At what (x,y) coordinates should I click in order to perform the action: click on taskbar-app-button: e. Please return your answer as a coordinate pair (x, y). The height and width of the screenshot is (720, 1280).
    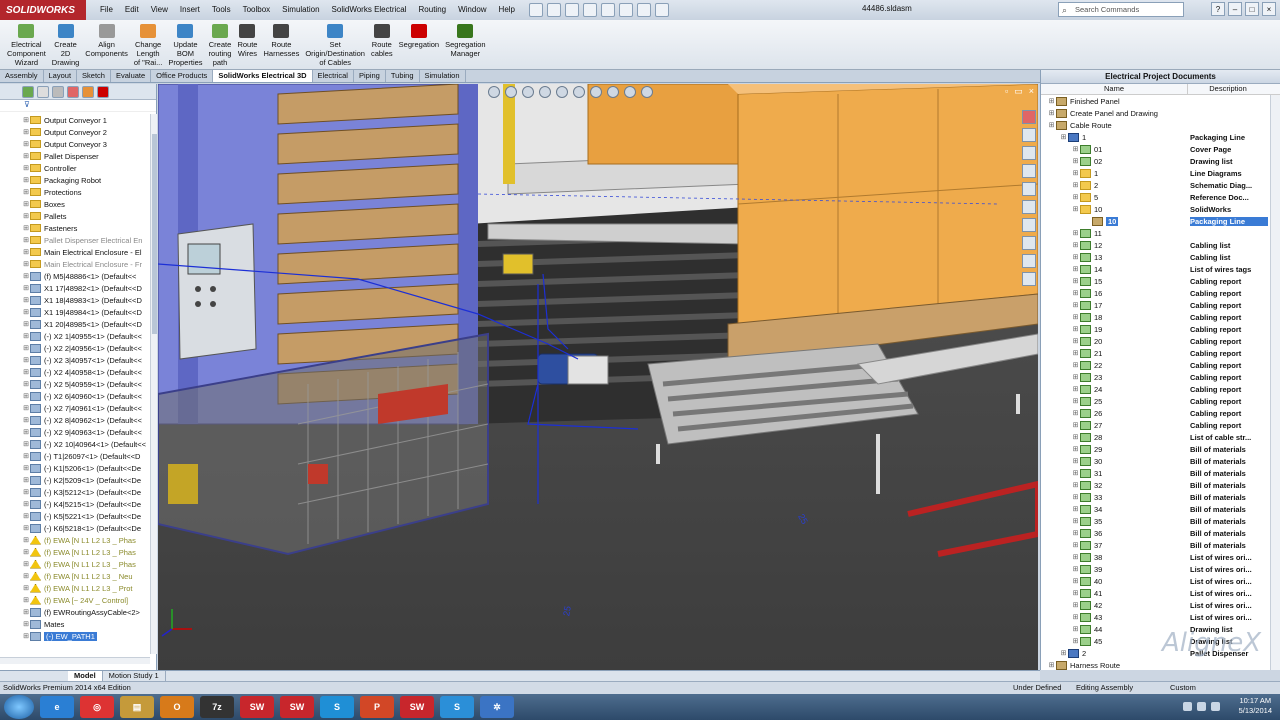
    Looking at the image, I should click on (57, 707).